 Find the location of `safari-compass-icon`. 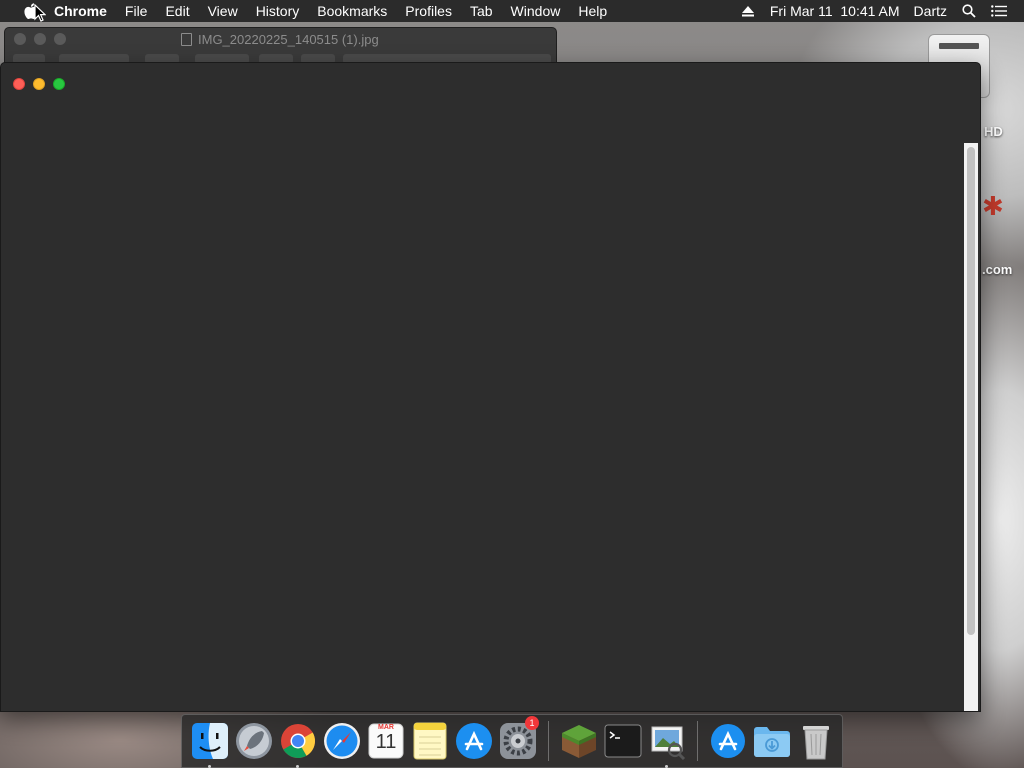

safari-compass-icon is located at coordinates (342, 741).